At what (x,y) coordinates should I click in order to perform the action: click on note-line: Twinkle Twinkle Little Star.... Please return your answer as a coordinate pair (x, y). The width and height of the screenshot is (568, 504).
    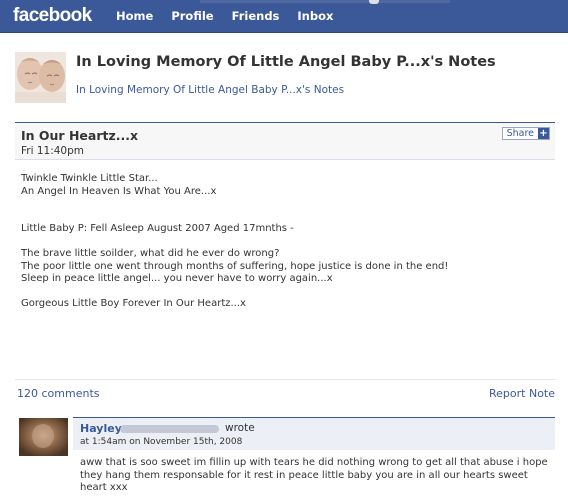
    Looking at the image, I should click on (89, 178).